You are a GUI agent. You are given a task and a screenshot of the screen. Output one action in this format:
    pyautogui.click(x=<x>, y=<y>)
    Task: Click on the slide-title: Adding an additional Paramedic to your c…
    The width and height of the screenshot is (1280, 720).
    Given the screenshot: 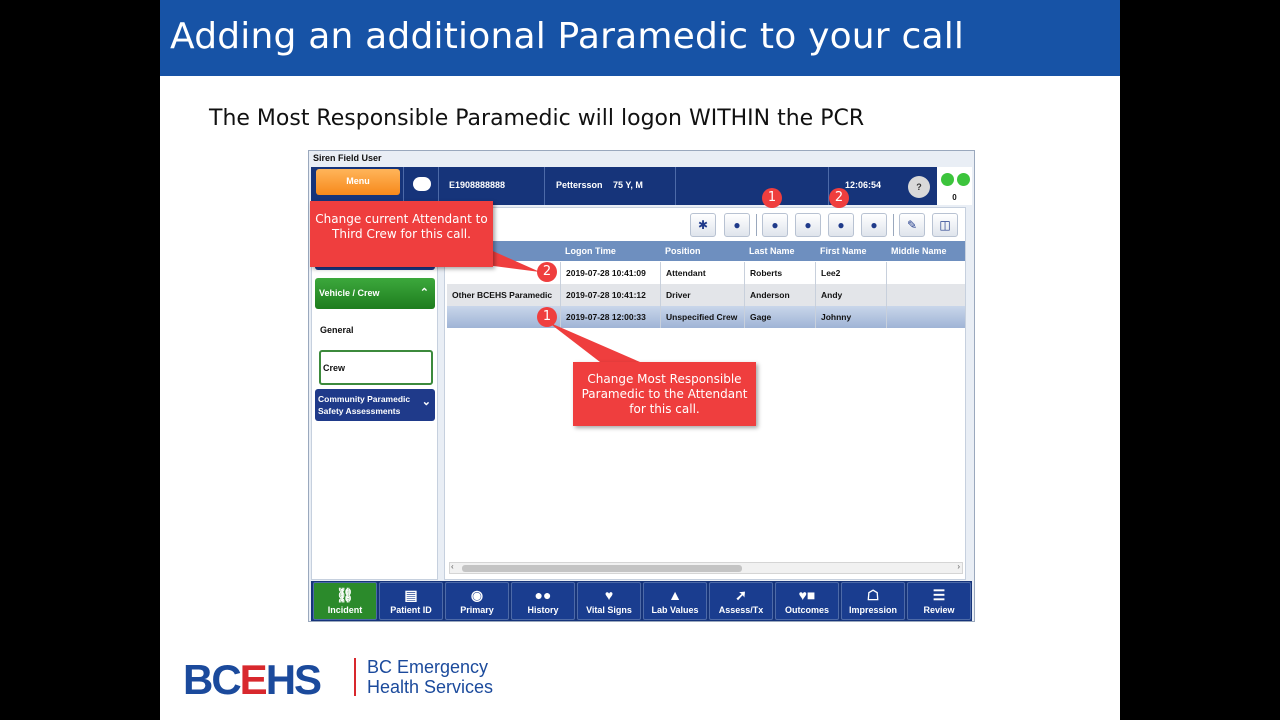 What is the action you would take?
    pyautogui.click(x=567, y=36)
    